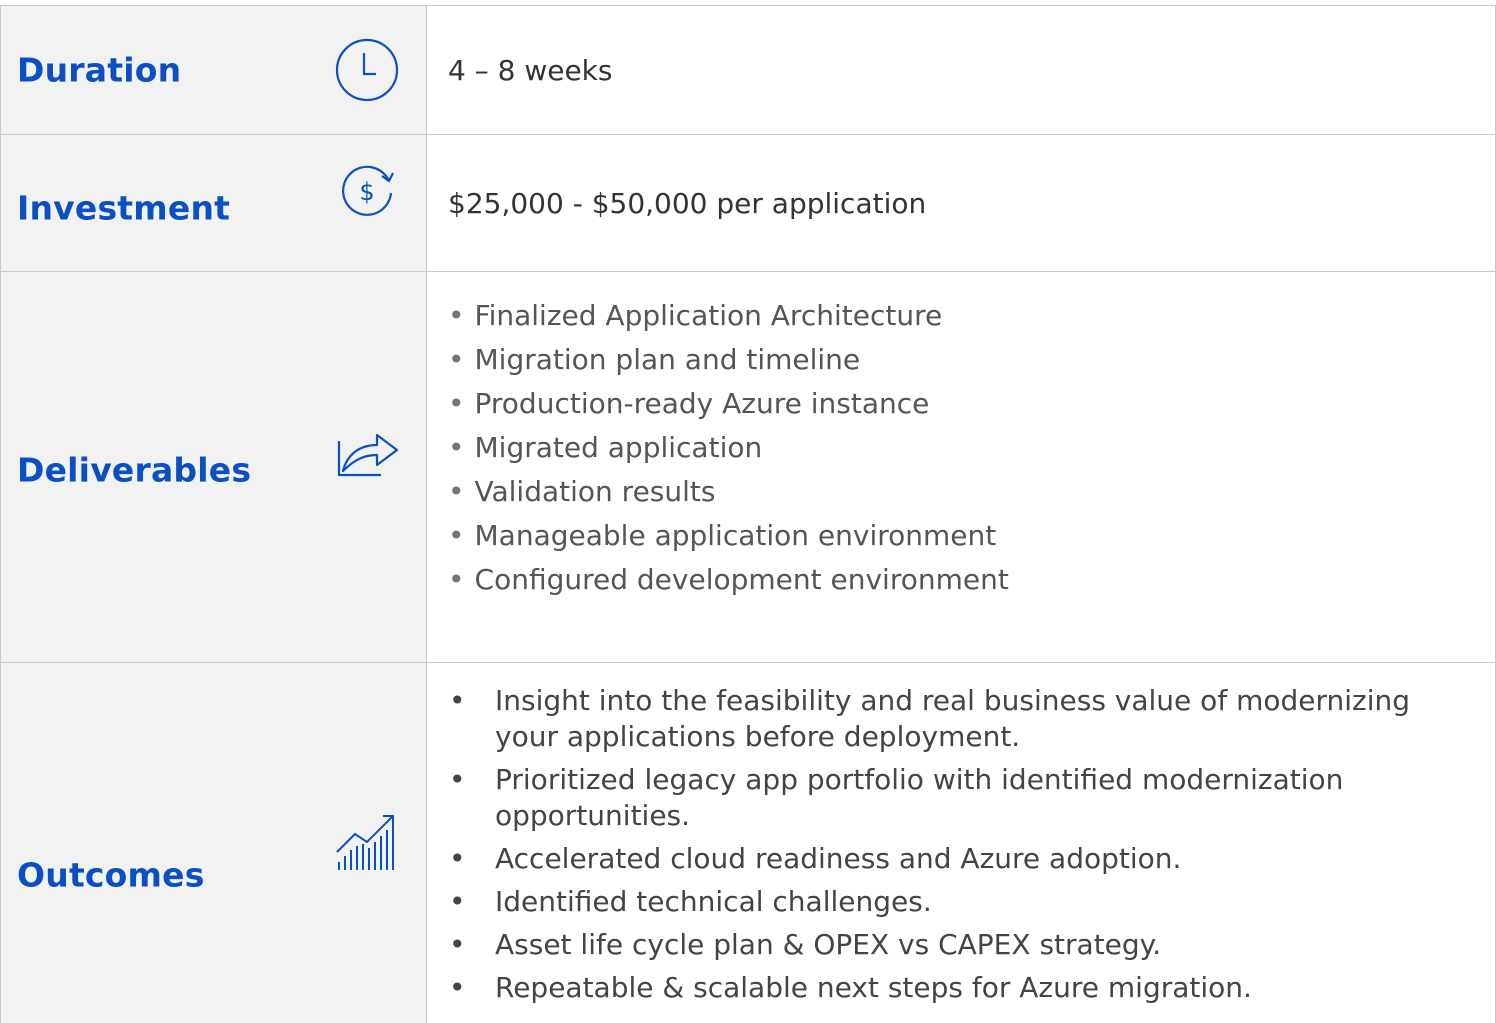 The height and width of the screenshot is (1023, 1496). Describe the element at coordinates (99, 70) in the screenshot. I see `label-duration: Duration` at that location.